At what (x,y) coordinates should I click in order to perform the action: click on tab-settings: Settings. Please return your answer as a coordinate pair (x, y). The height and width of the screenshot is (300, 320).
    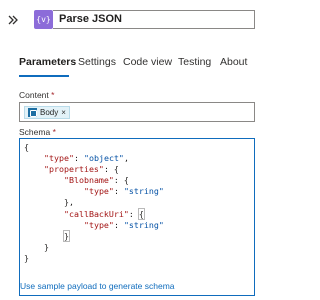
    Looking at the image, I should click on (97, 62).